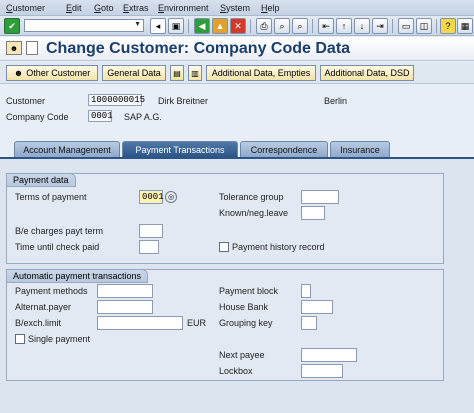  What do you see at coordinates (424, 26) in the screenshot?
I see `shortcut-icon: ◫` at bounding box center [424, 26].